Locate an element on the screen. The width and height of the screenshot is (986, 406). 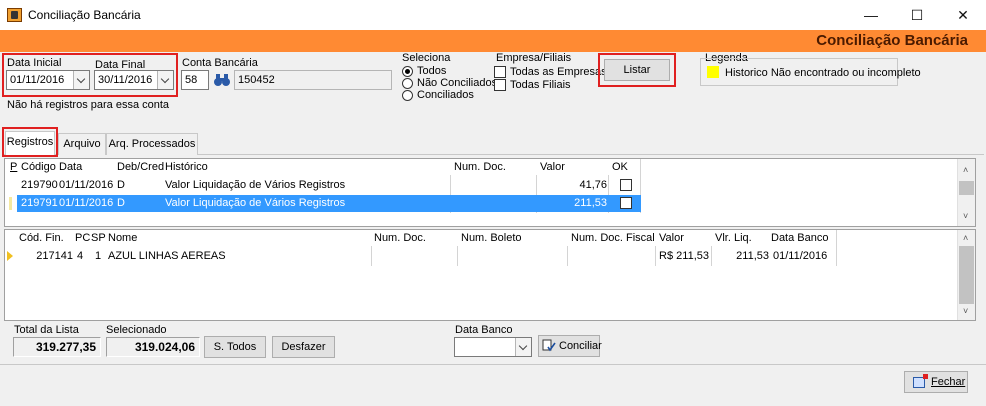
conta-code-value: 58 is located at coordinates (191, 80).